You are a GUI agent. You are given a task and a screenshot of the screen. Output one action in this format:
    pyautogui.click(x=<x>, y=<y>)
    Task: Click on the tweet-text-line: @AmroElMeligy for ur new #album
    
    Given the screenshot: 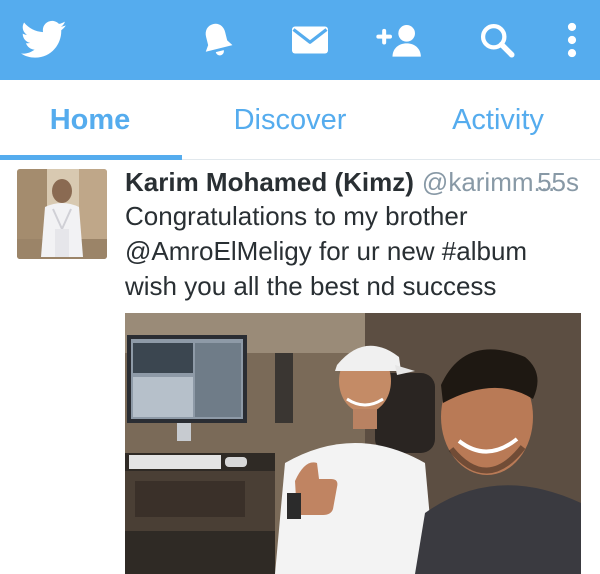 What is the action you would take?
    pyautogui.click(x=326, y=251)
    